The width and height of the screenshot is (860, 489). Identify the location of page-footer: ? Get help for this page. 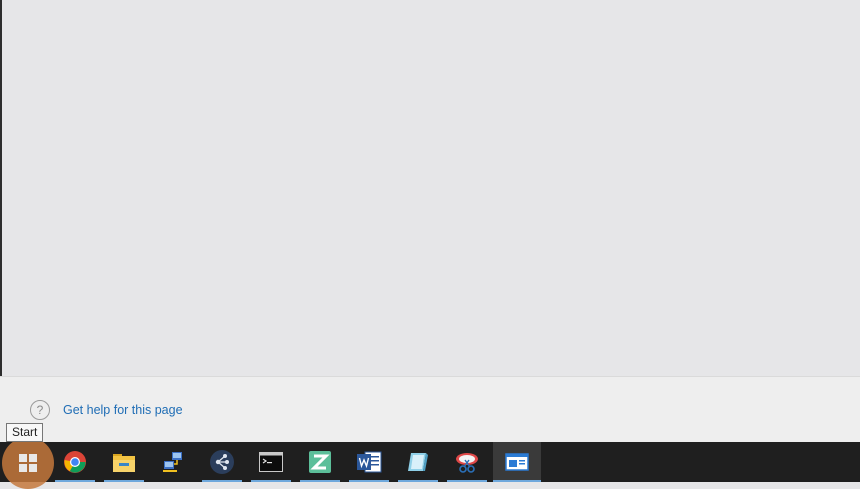
(430, 409).